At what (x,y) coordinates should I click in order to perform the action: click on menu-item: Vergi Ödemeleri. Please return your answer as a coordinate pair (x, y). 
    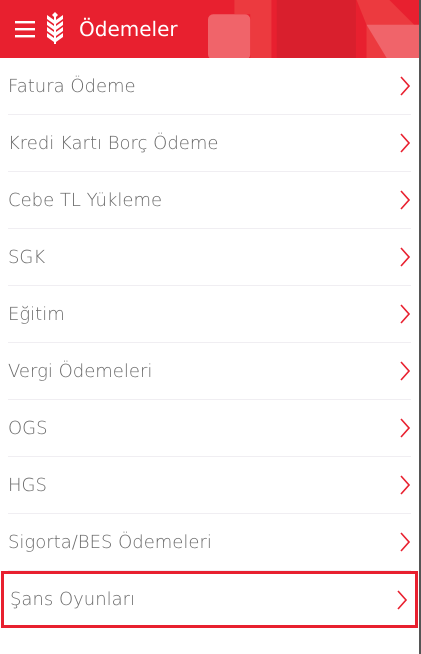
    Looking at the image, I should click on (209, 371).